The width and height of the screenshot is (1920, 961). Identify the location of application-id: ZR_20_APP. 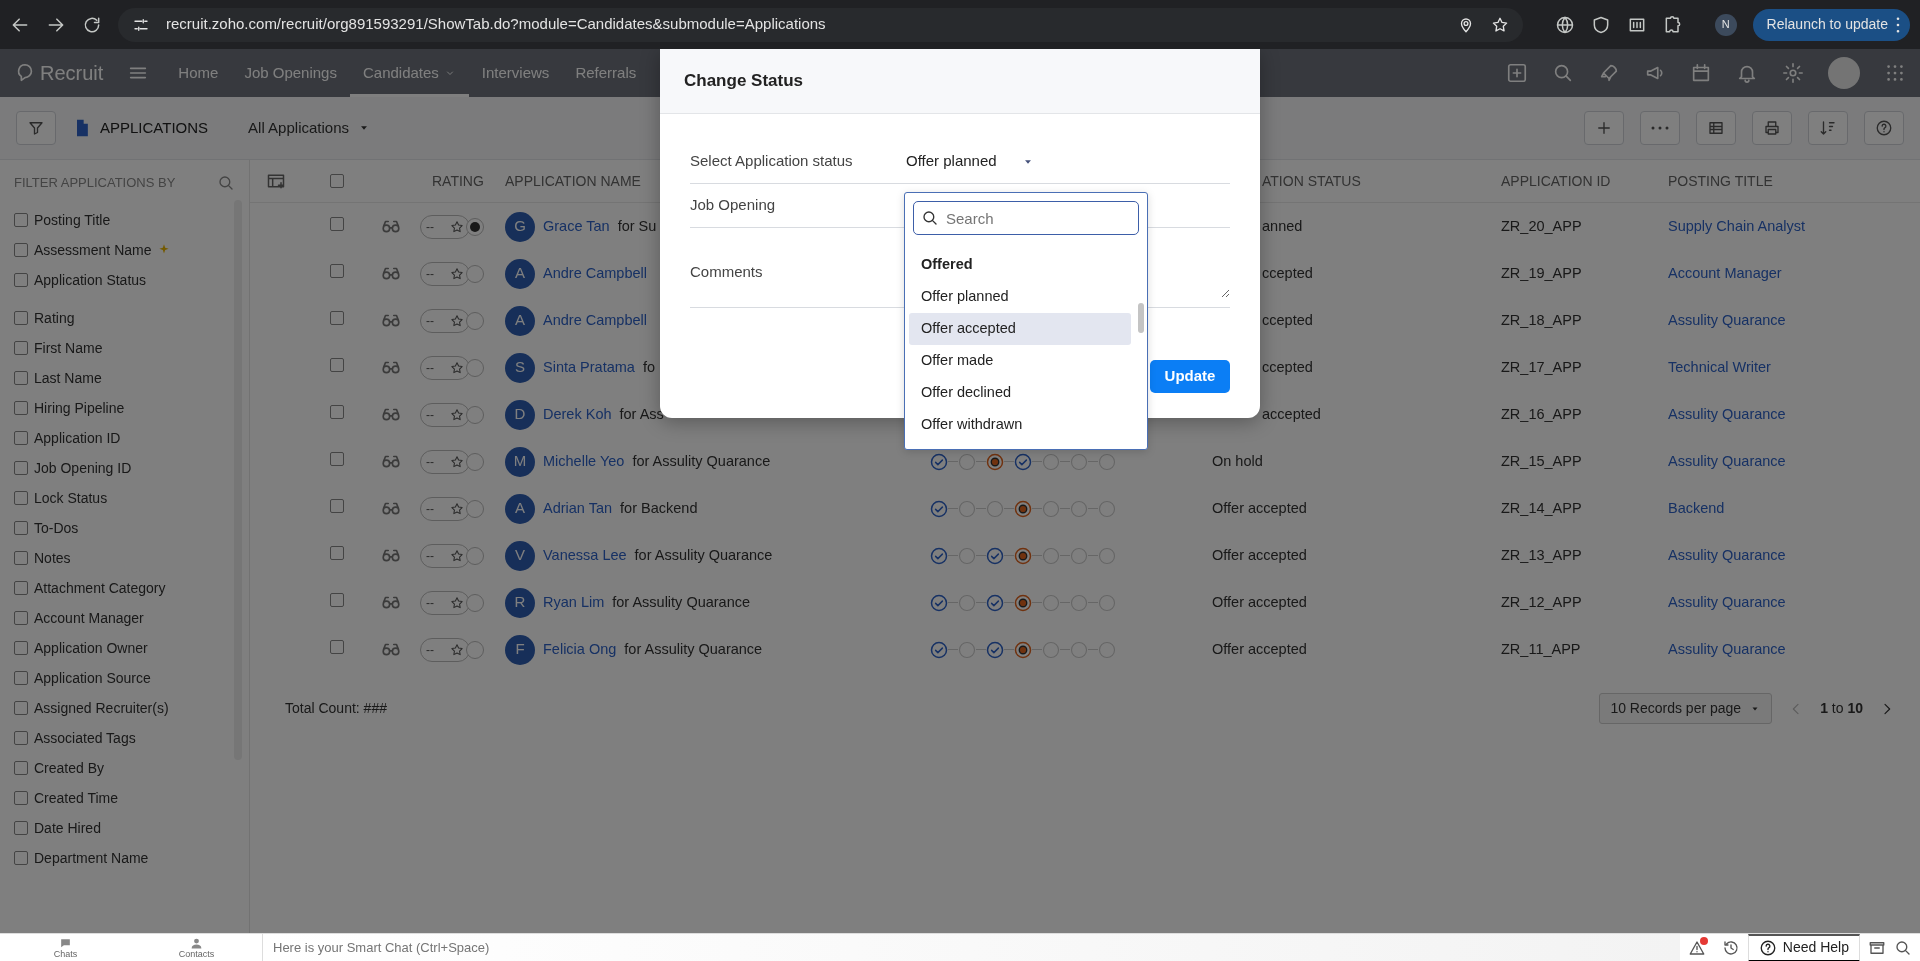
(1541, 225).